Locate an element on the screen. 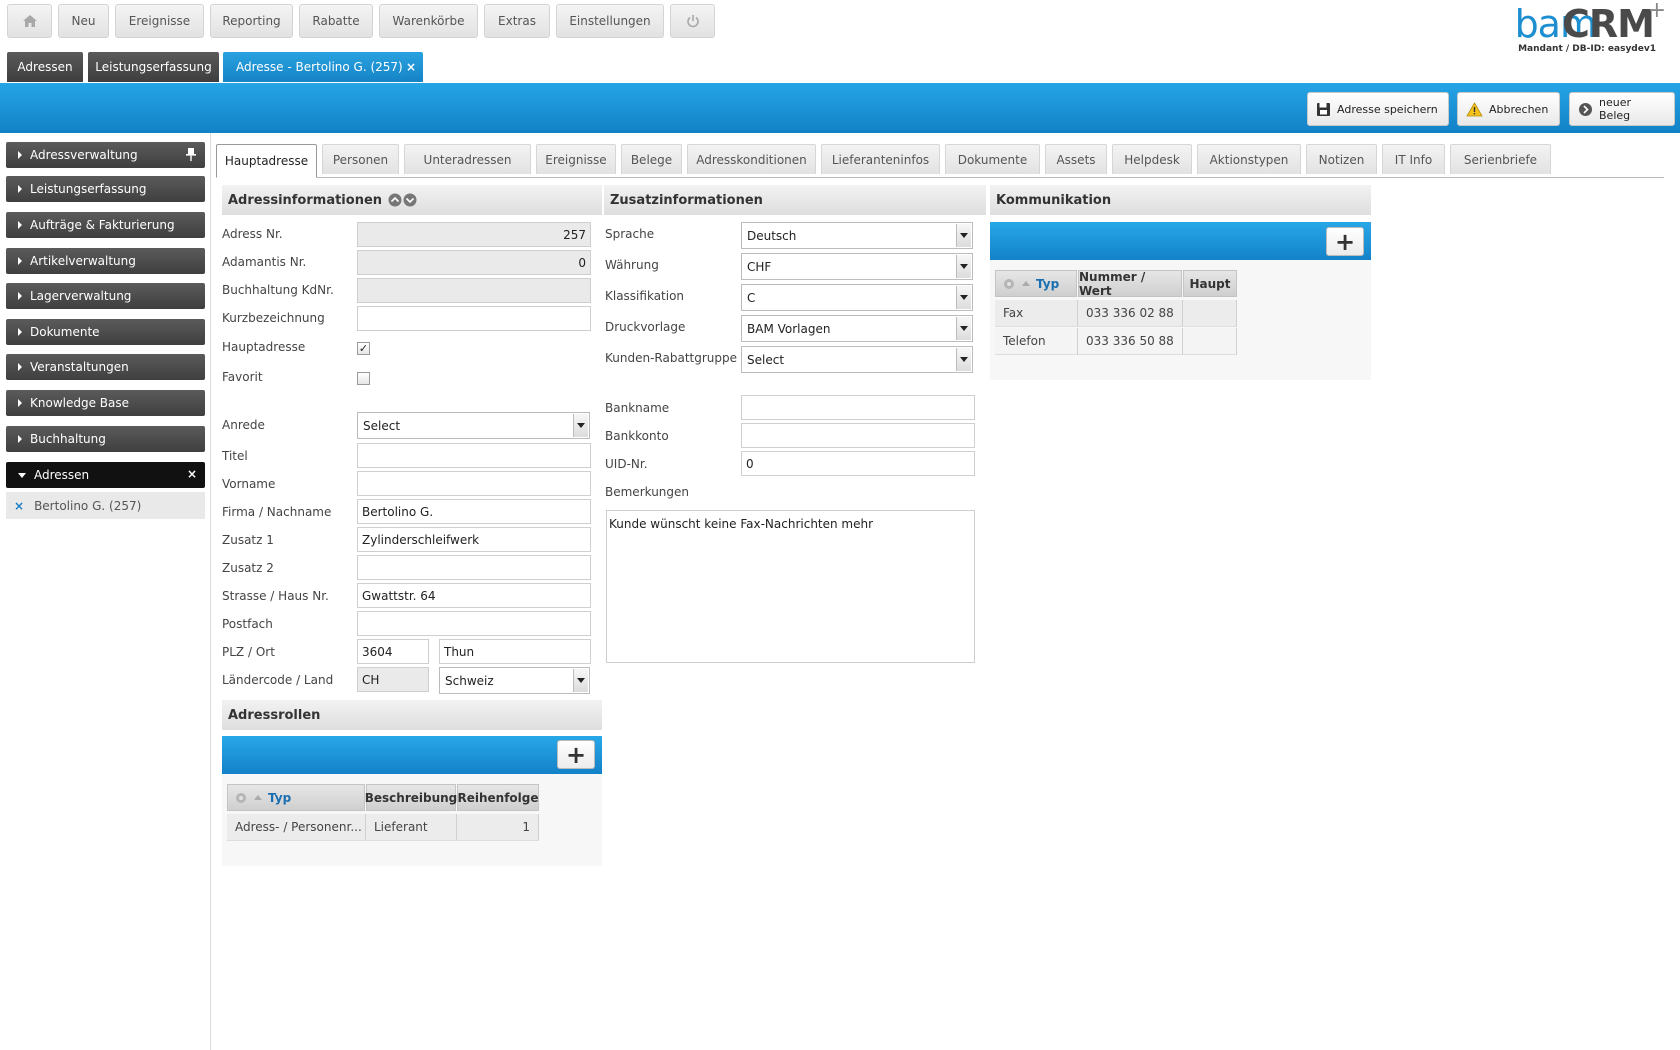 The height and width of the screenshot is (1050, 1680). firma-nachname-field: Bertolino G. is located at coordinates (474, 511).